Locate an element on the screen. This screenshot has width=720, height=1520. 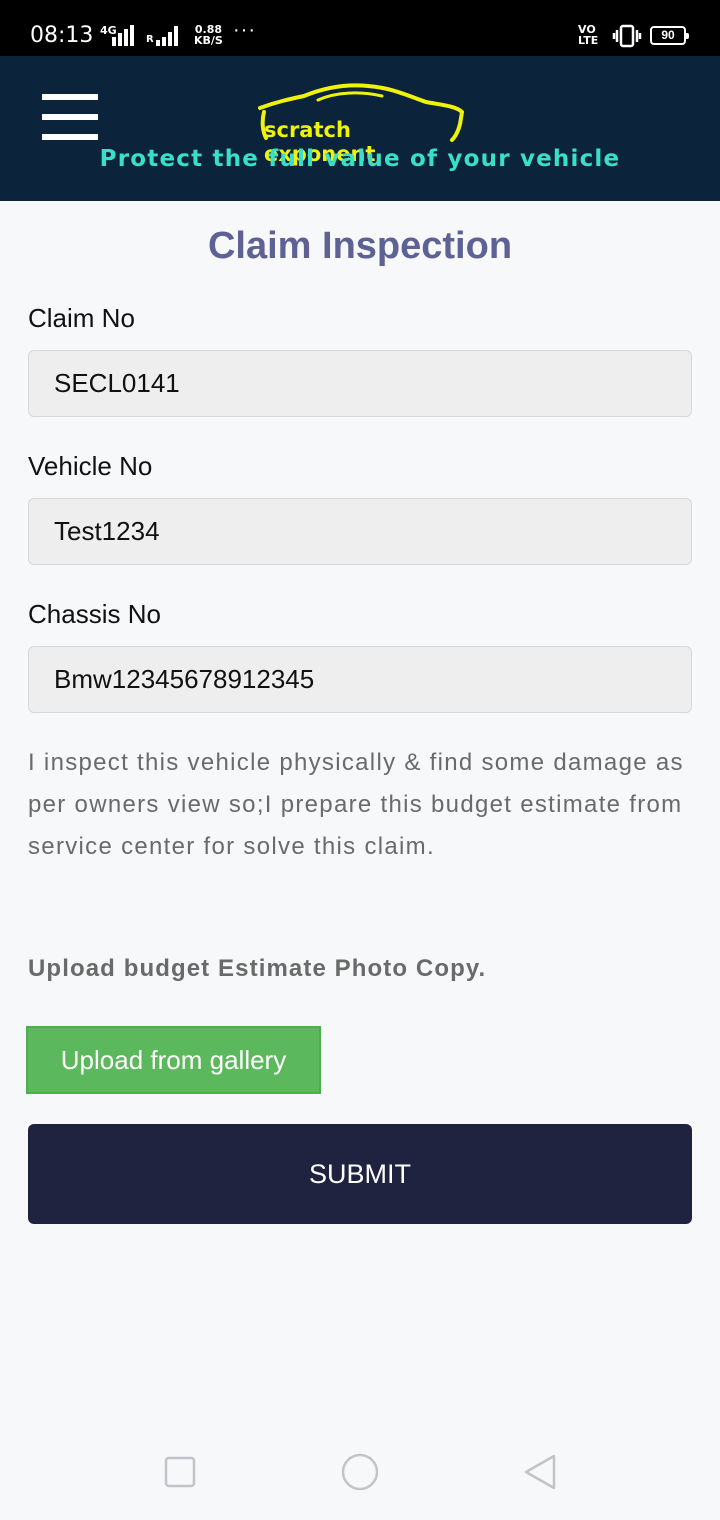
battery-icon: 90 is located at coordinates (669, 35).